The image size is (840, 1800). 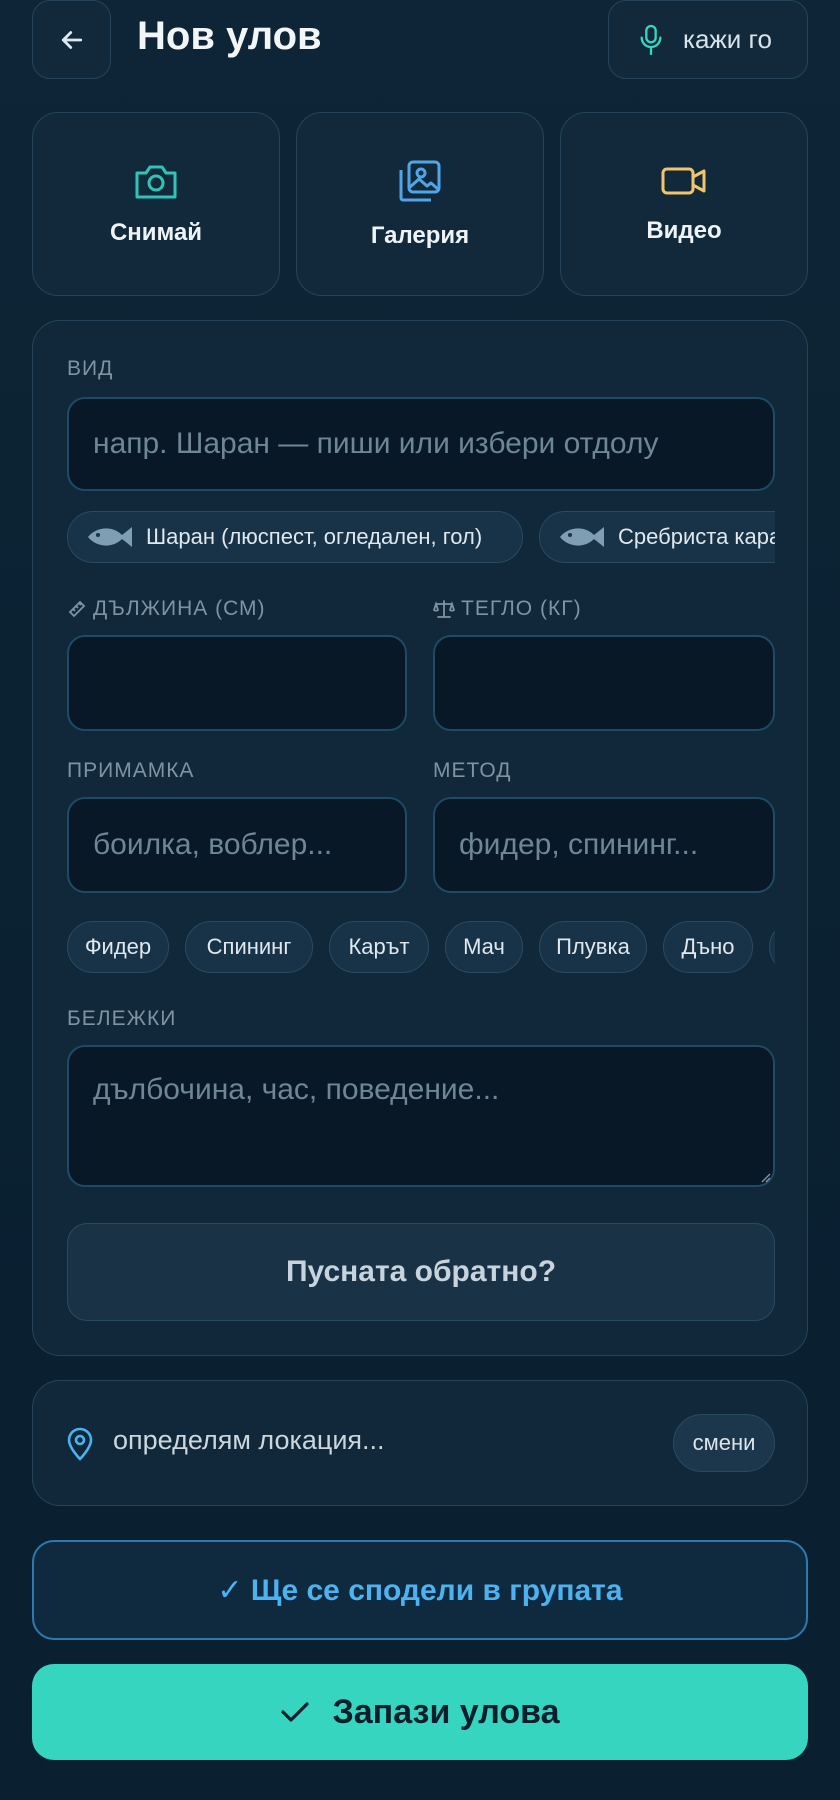 I want to click on voice-input-button: кажи го, so click(x=708, y=39).